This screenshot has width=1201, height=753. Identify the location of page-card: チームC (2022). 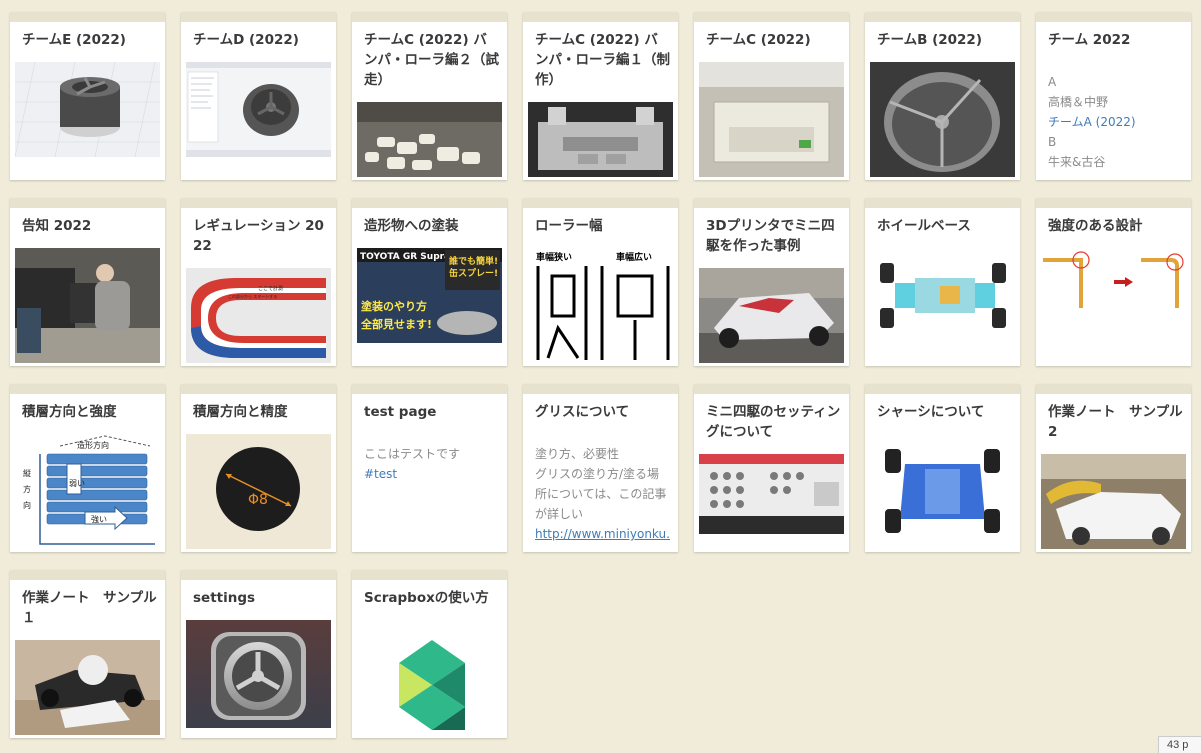
(771, 96).